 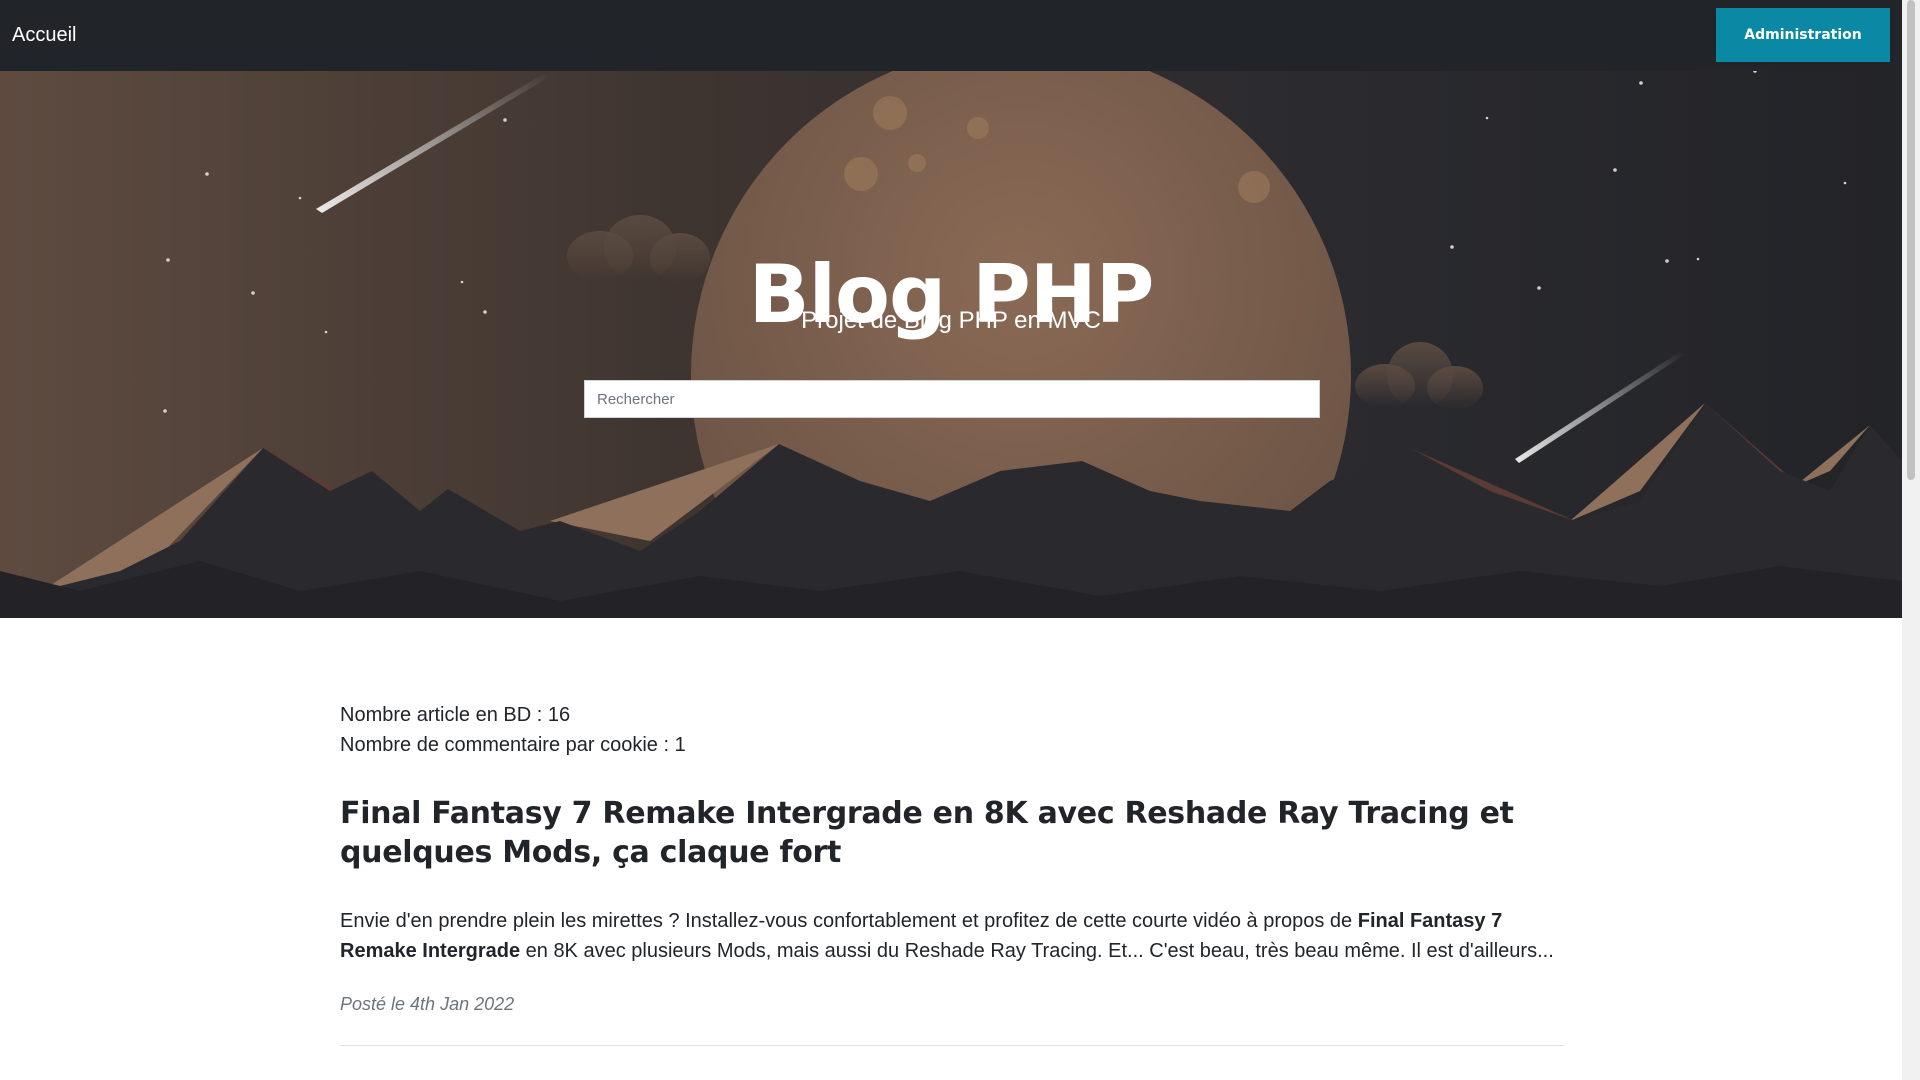 I want to click on post-date: Posté le 4th Jan 2022, so click(x=427, y=1004).